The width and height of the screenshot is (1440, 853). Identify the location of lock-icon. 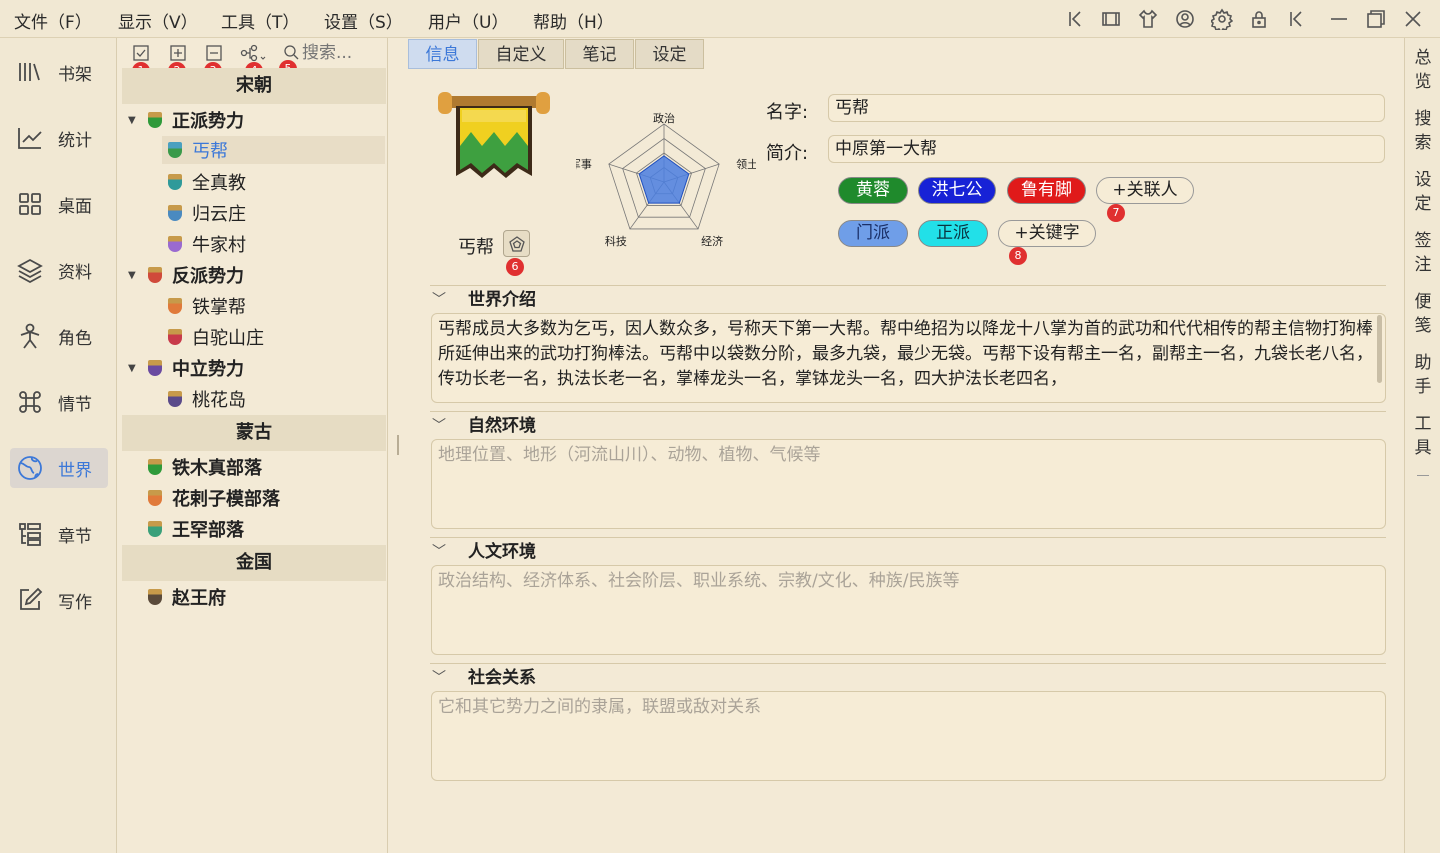
(1259, 19).